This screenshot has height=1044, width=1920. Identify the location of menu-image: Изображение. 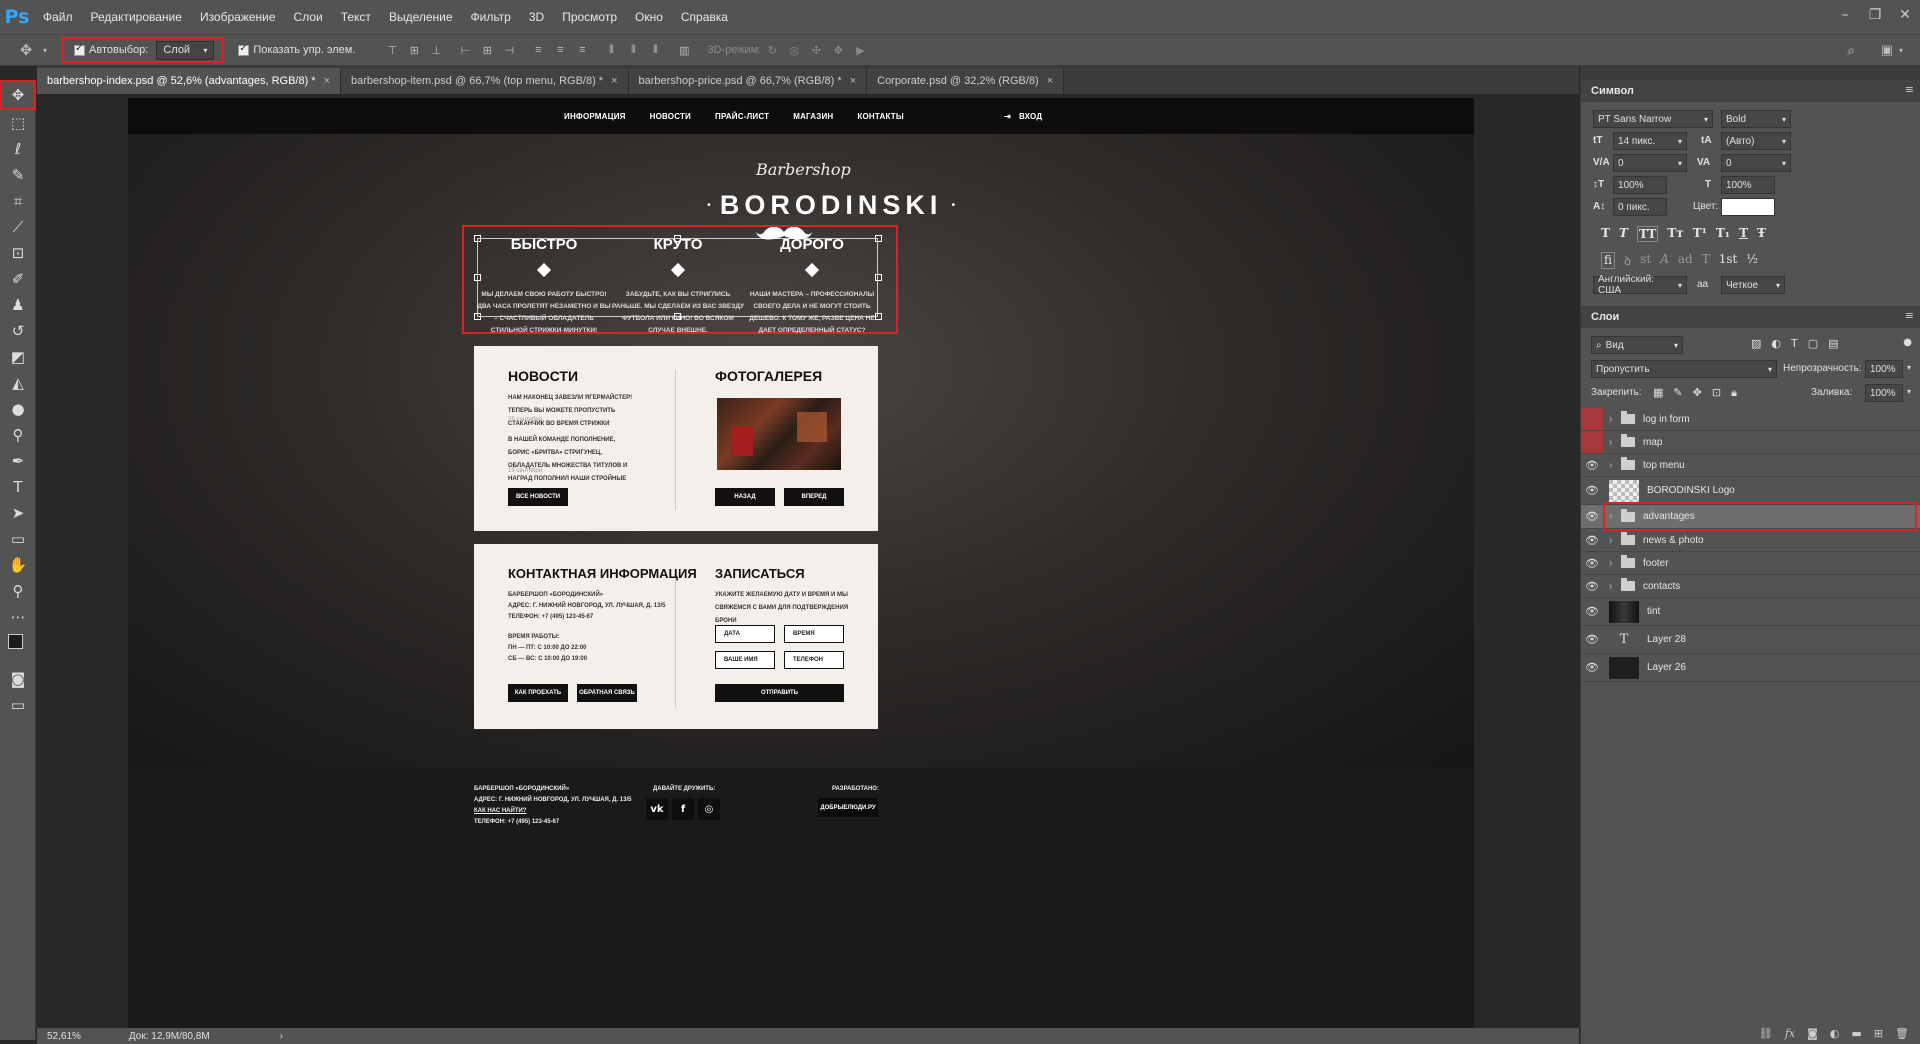
(238, 17).